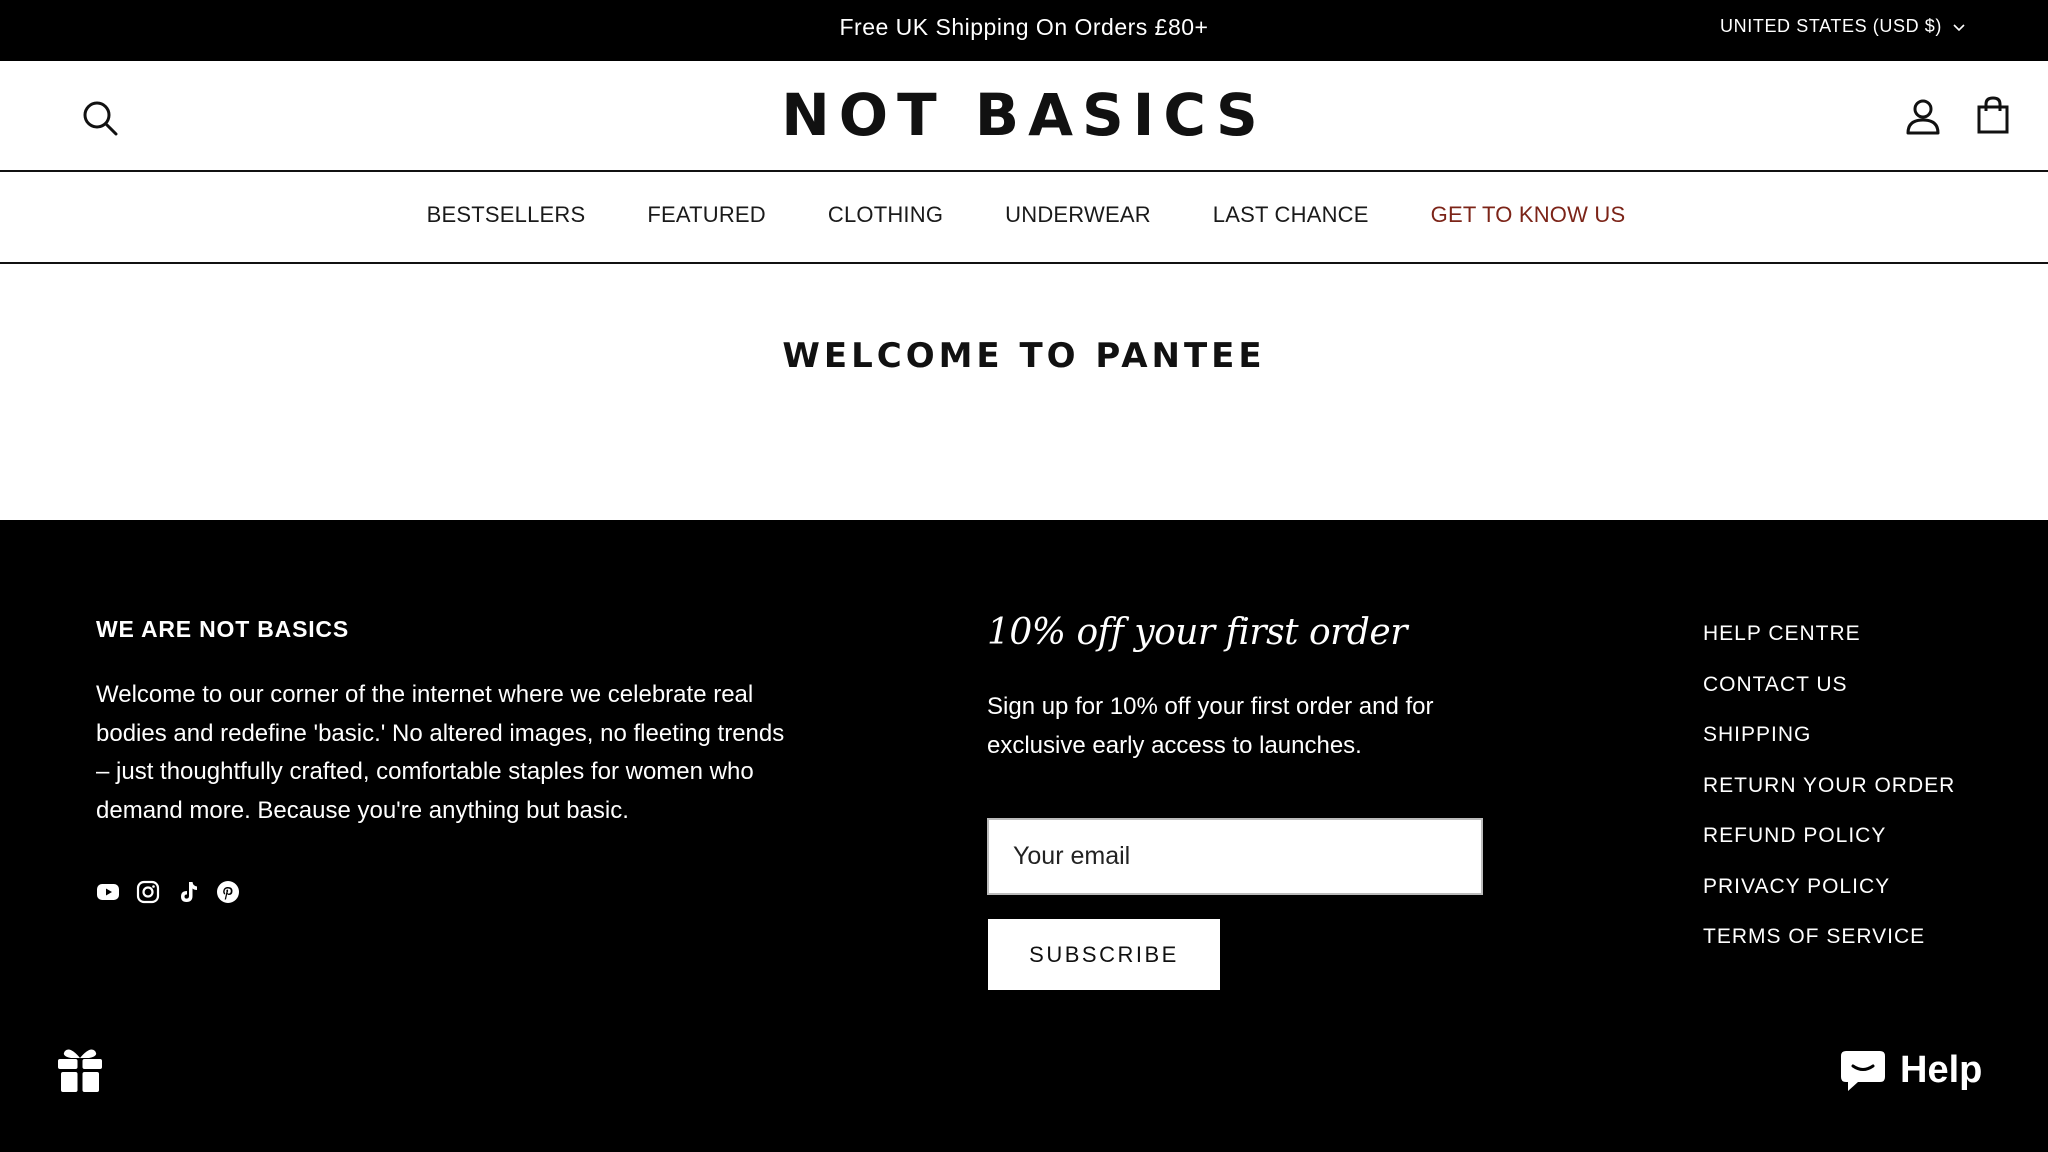 The width and height of the screenshot is (2048, 1152). What do you see at coordinates (1829, 698) in the screenshot?
I see `footer-link-contact-us: CONTACT US` at bounding box center [1829, 698].